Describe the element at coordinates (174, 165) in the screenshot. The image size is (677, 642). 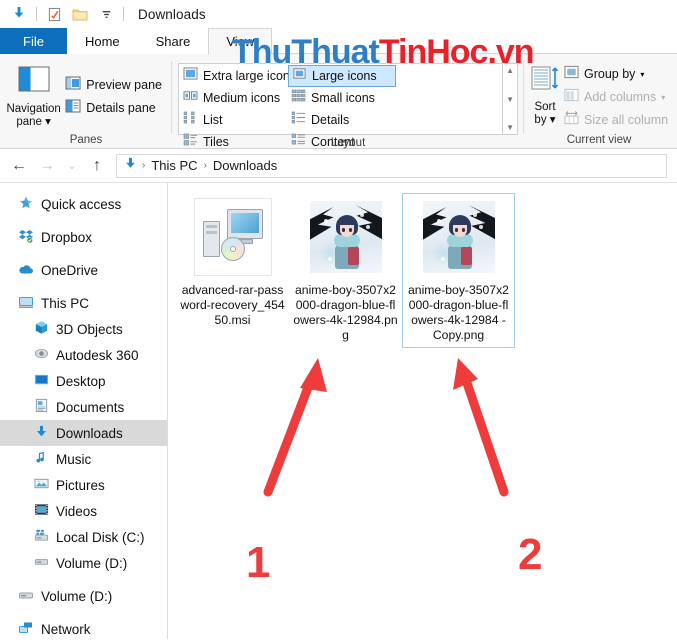
I see `breadcrumb-this-pc: This PC` at that location.